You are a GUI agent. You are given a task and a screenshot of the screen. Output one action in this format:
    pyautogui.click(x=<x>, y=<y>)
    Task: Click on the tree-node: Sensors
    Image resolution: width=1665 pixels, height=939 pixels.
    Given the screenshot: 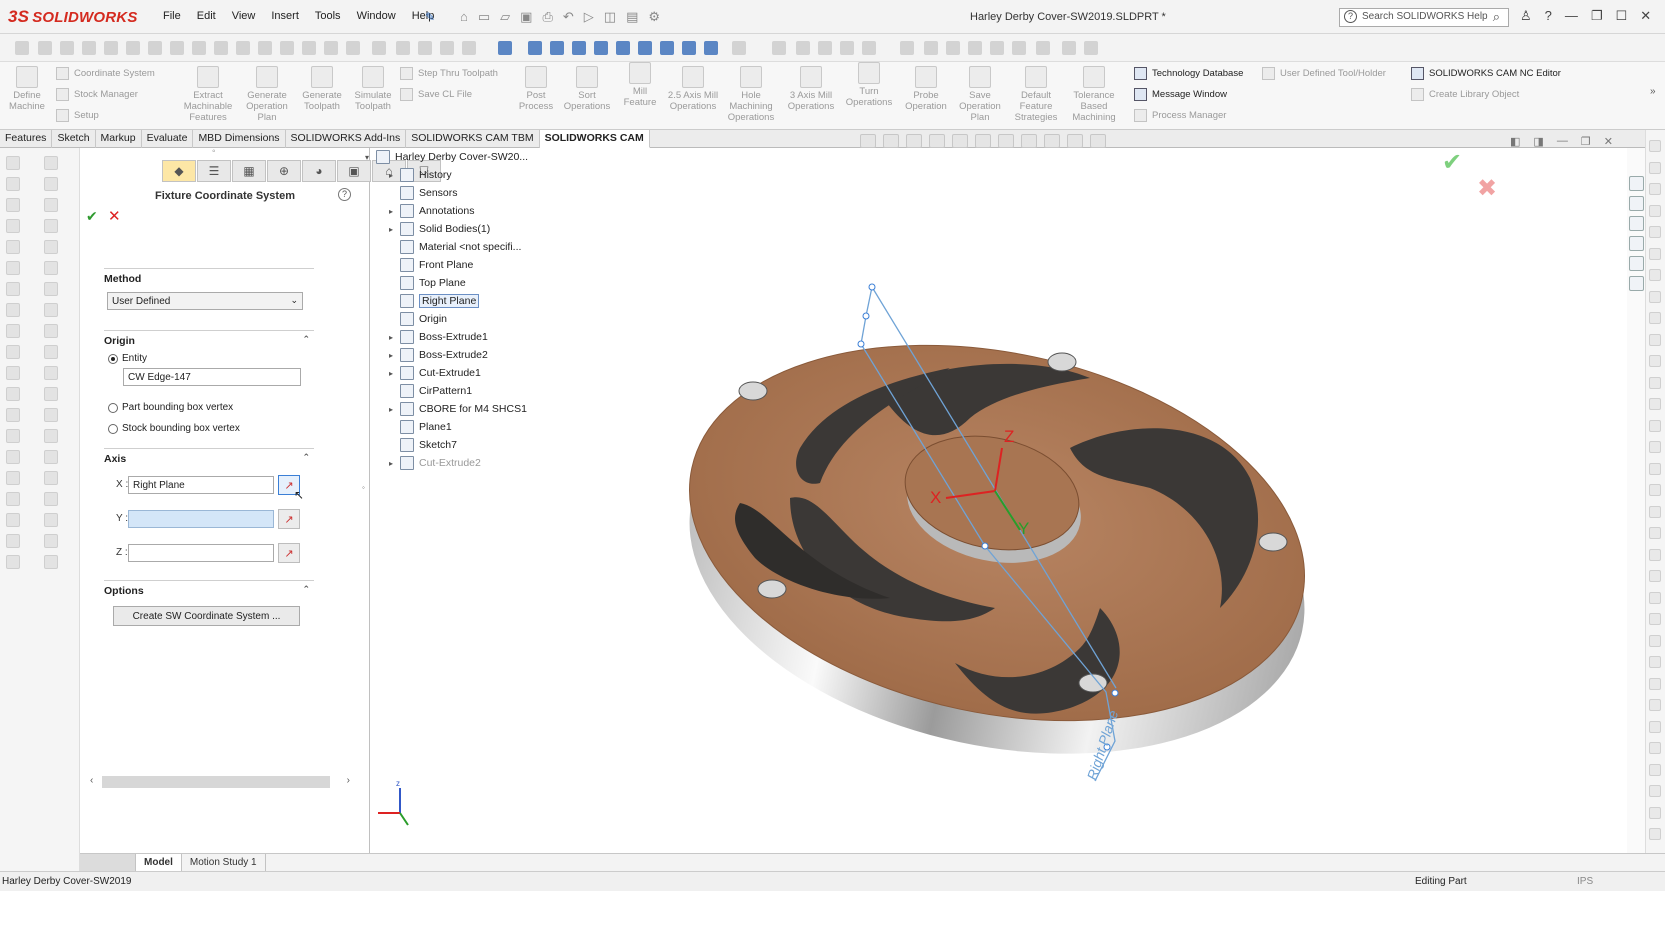 What is the action you would take?
    pyautogui.click(x=422, y=193)
    